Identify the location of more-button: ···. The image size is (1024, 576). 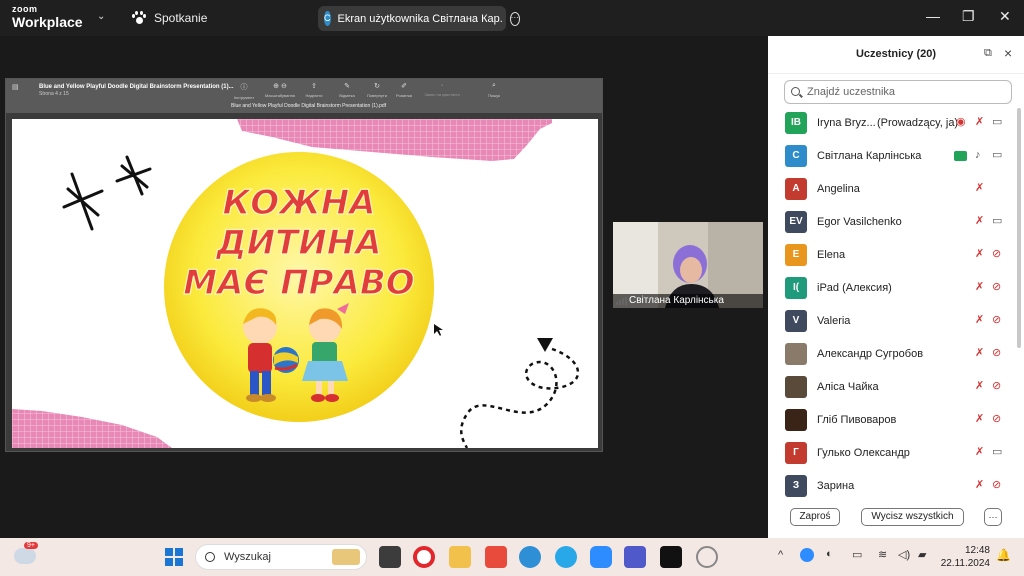
(993, 517).